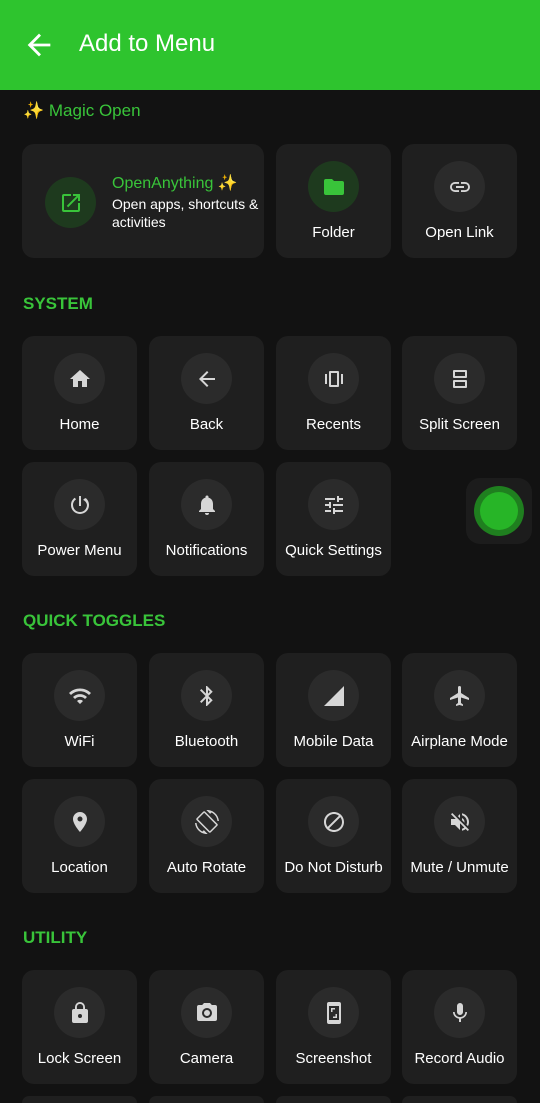 Image resolution: width=540 pixels, height=1103 pixels. I want to click on bluetooth-icon, so click(206, 695).